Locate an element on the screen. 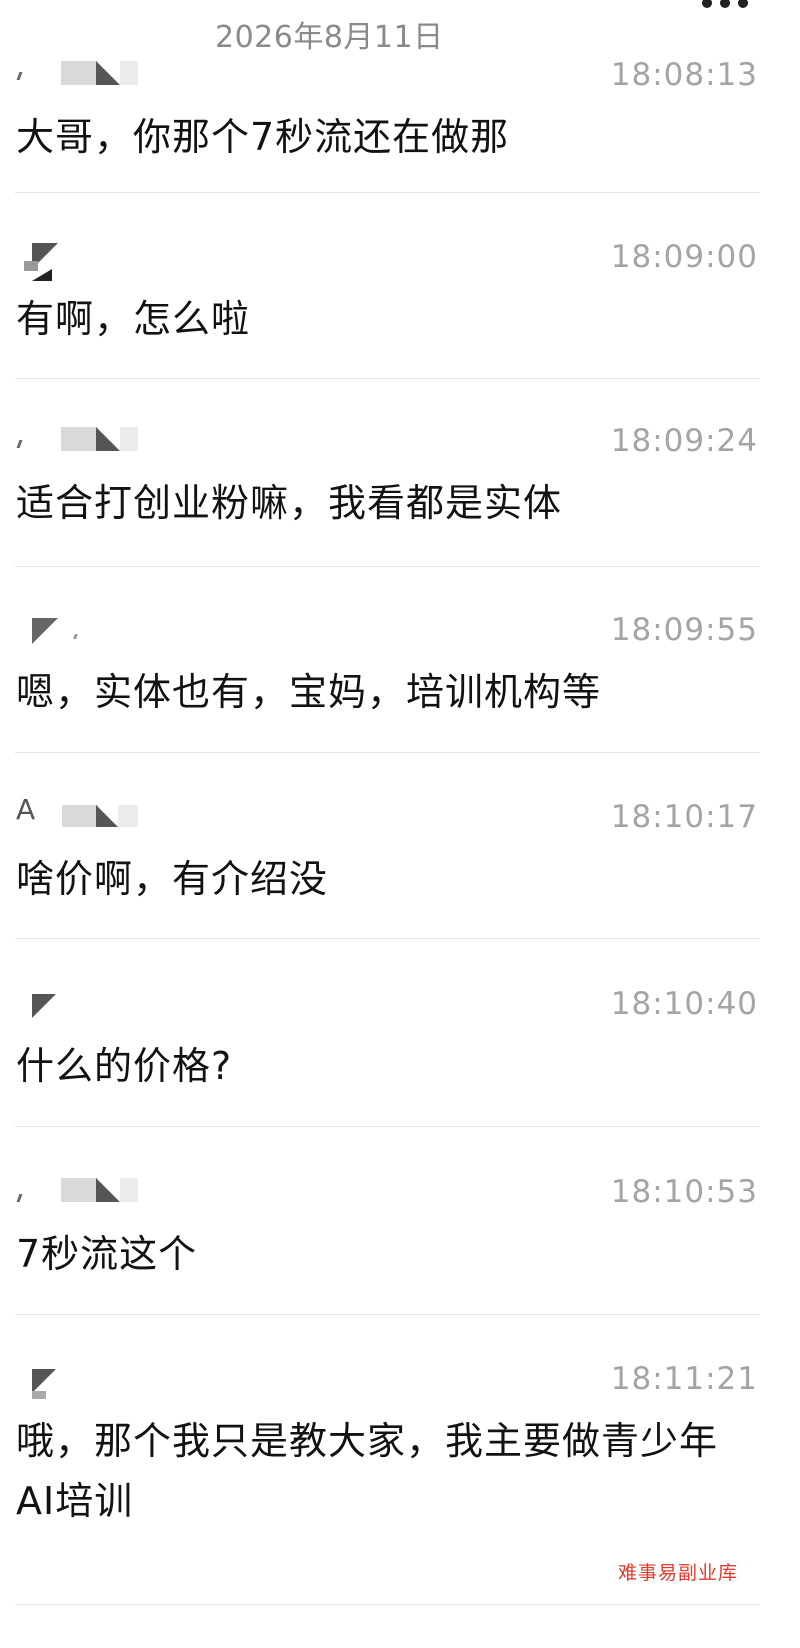  message-text: 大哥，你那个7秒流还在做那 is located at coordinates (263, 137).